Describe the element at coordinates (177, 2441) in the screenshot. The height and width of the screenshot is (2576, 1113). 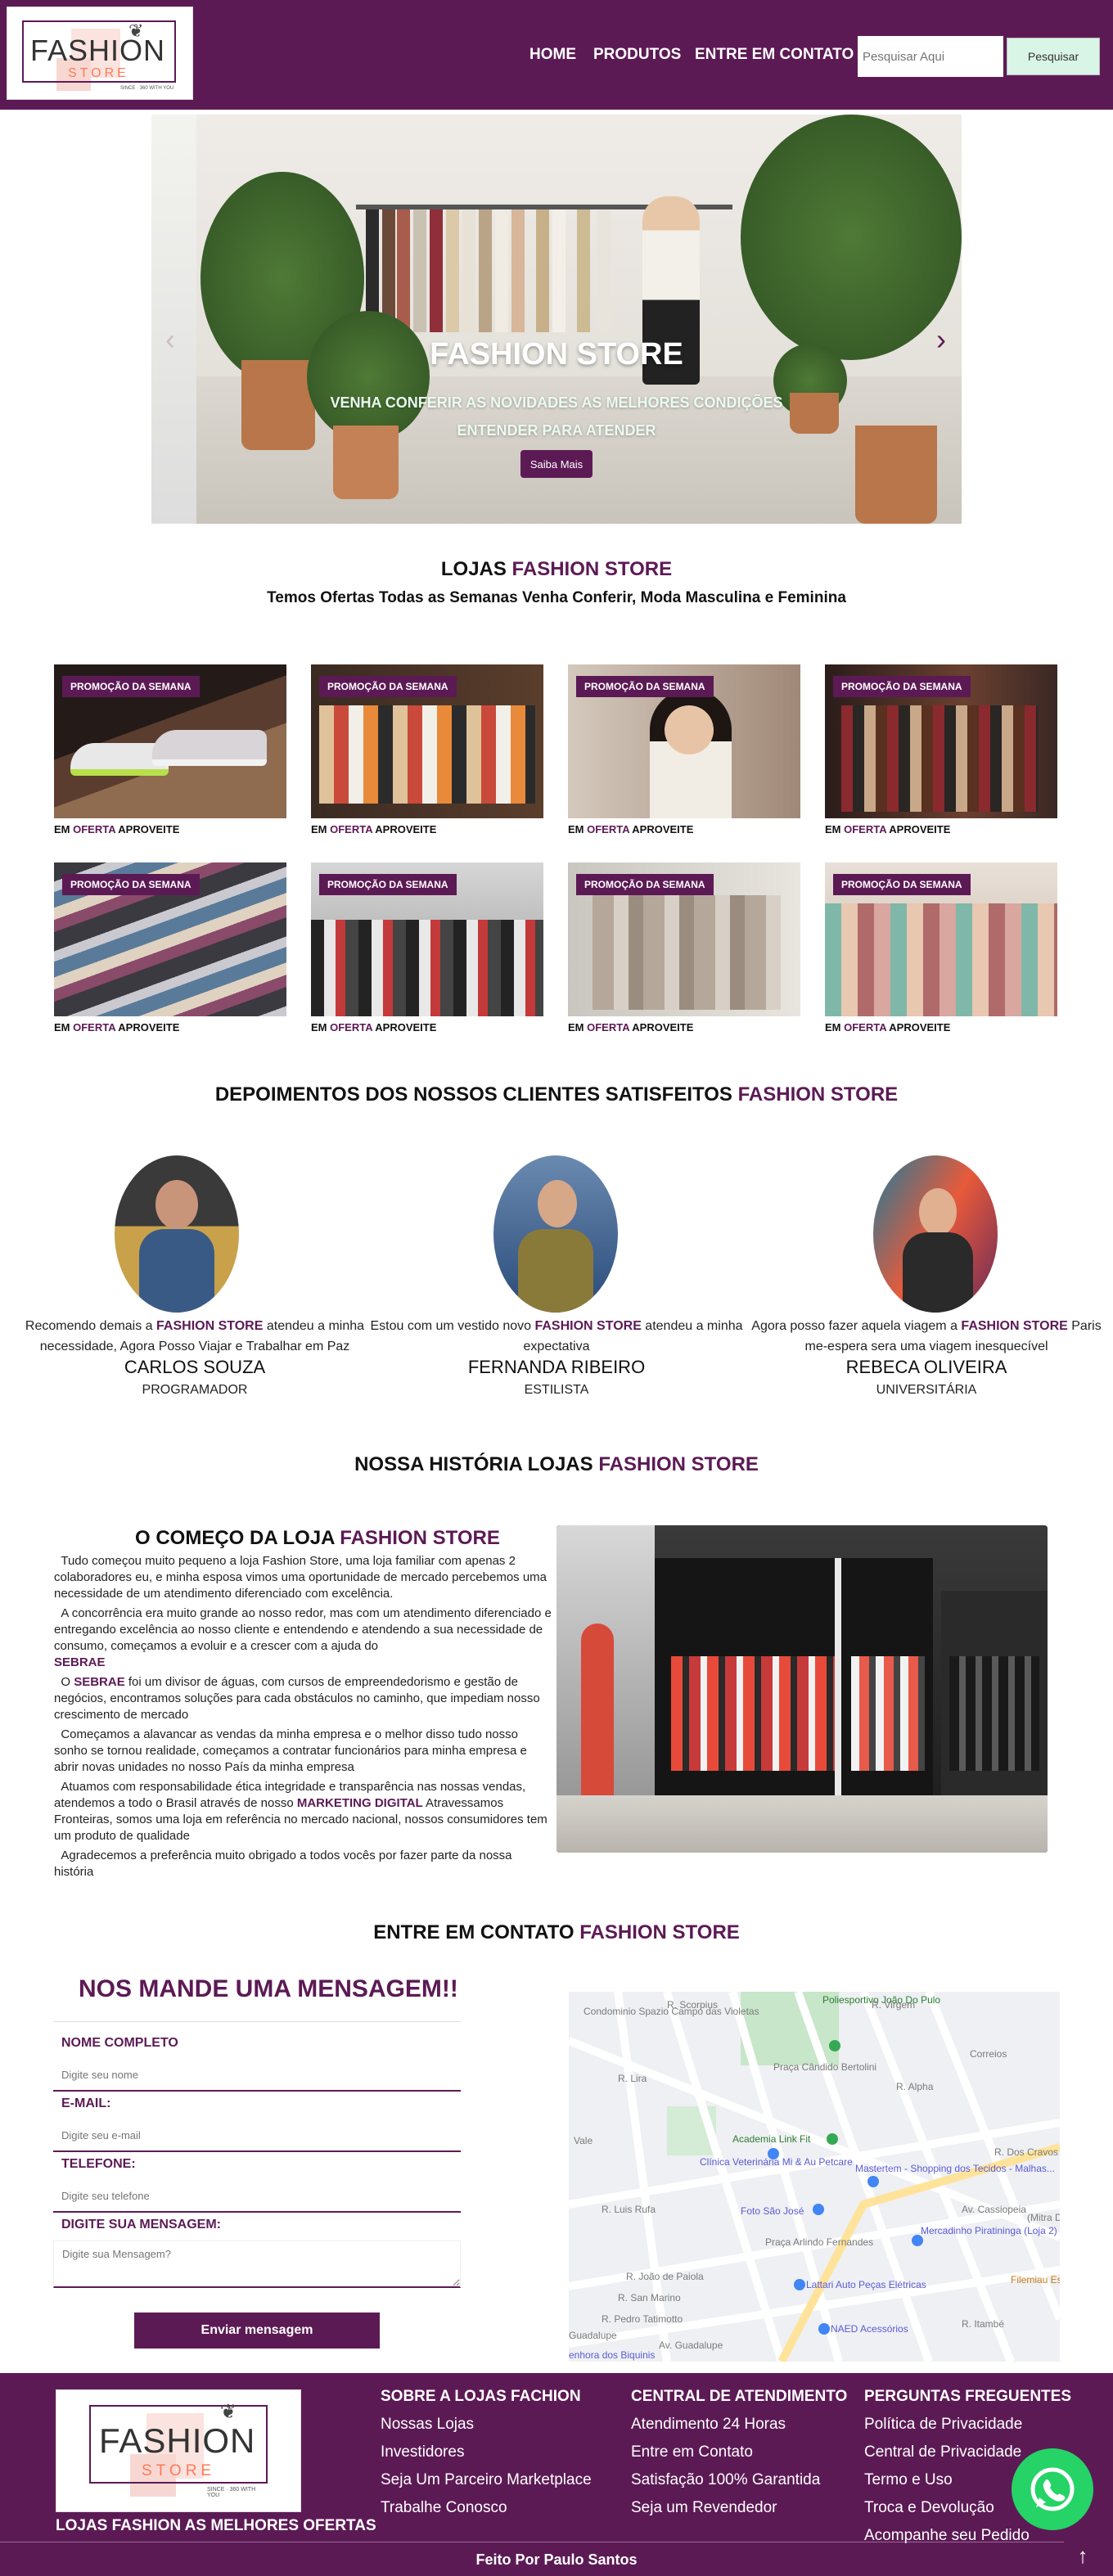
I see `footer-logo-word-fashion: FASHION` at that location.